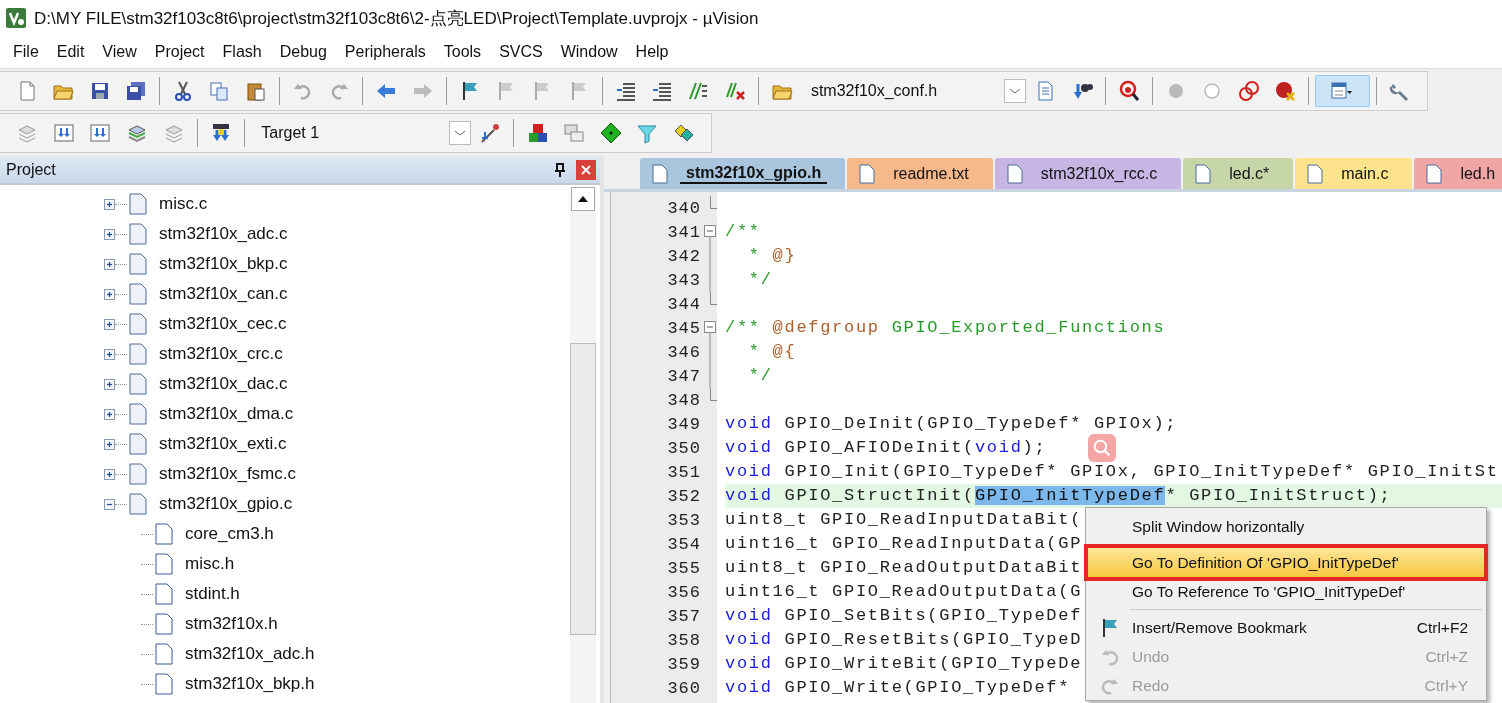 This screenshot has width=1502, height=703. What do you see at coordinates (250, 654) in the screenshot?
I see `tree-item: stm32f10x_adc.h` at bounding box center [250, 654].